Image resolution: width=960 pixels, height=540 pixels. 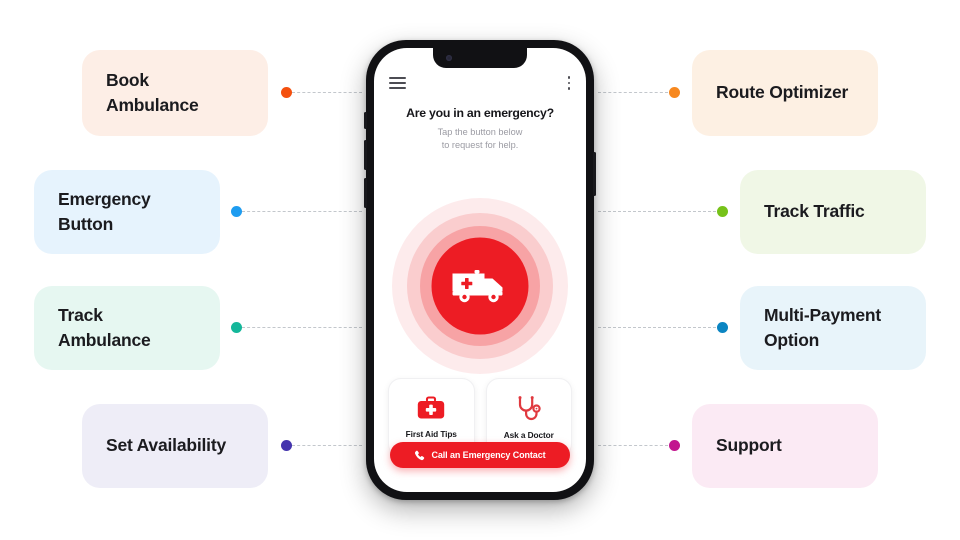 I want to click on call-emergency-contact-button: Call an Emergency Contact, so click(x=480, y=455).